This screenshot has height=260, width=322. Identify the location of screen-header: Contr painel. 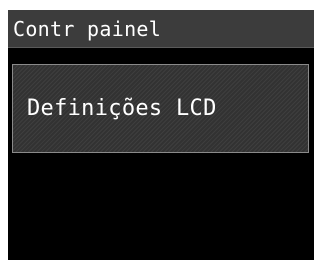
(161, 29).